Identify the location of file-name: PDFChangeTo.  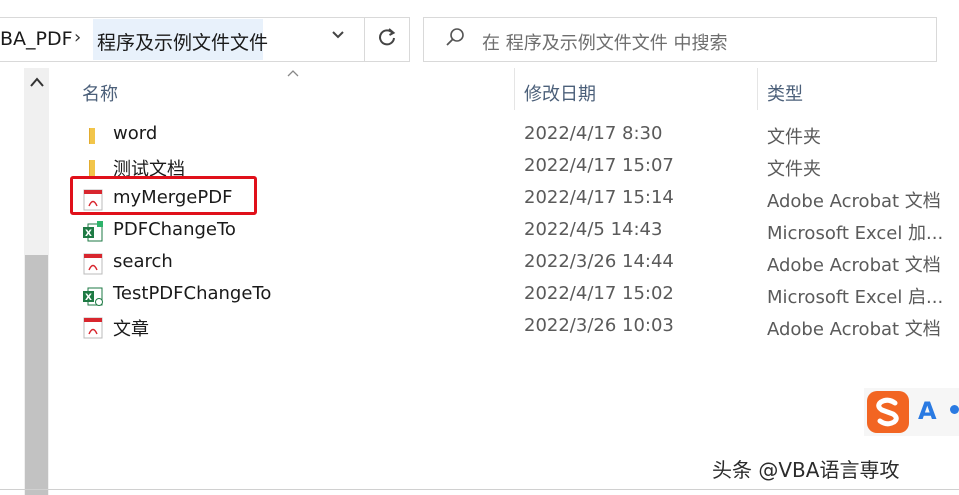
(174, 229).